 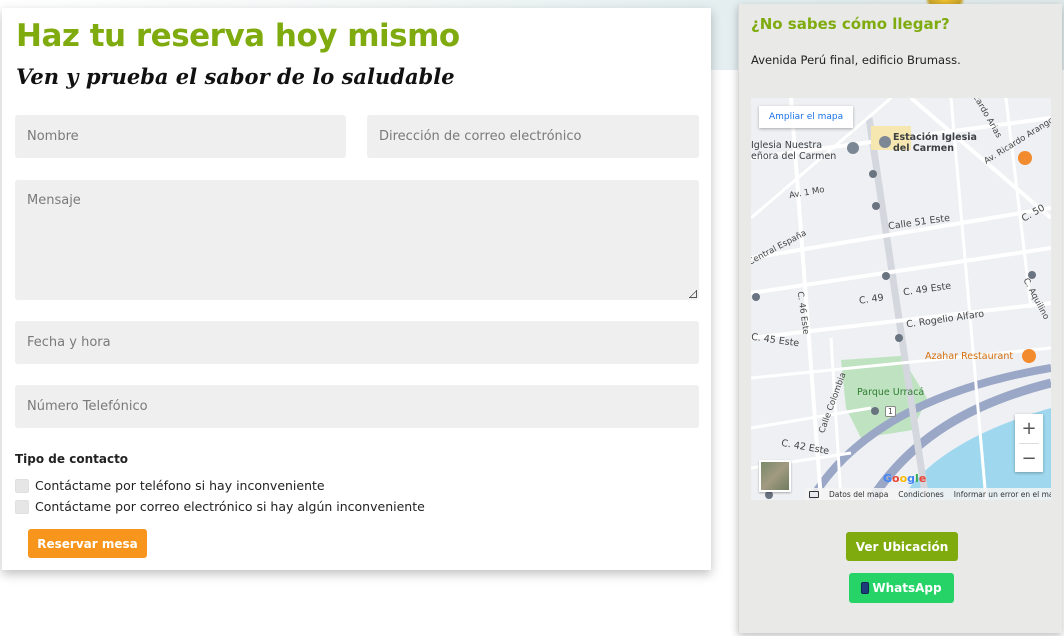 I want to click on message-field: Mensaje, so click(x=357, y=240).